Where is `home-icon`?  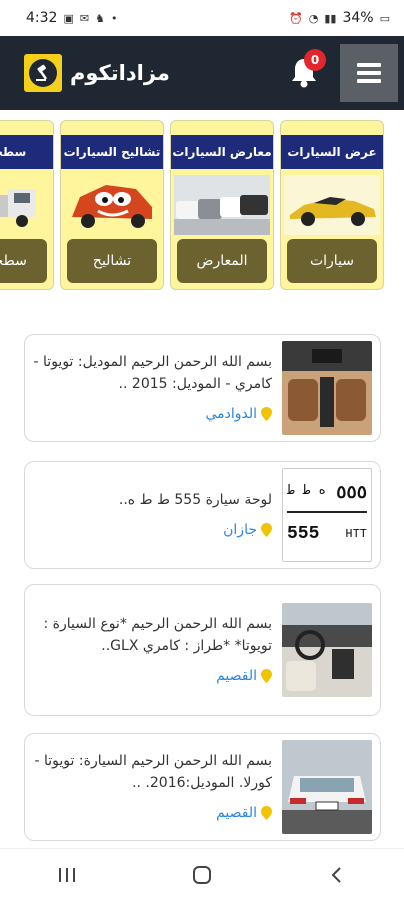
home-icon is located at coordinates (201, 874).